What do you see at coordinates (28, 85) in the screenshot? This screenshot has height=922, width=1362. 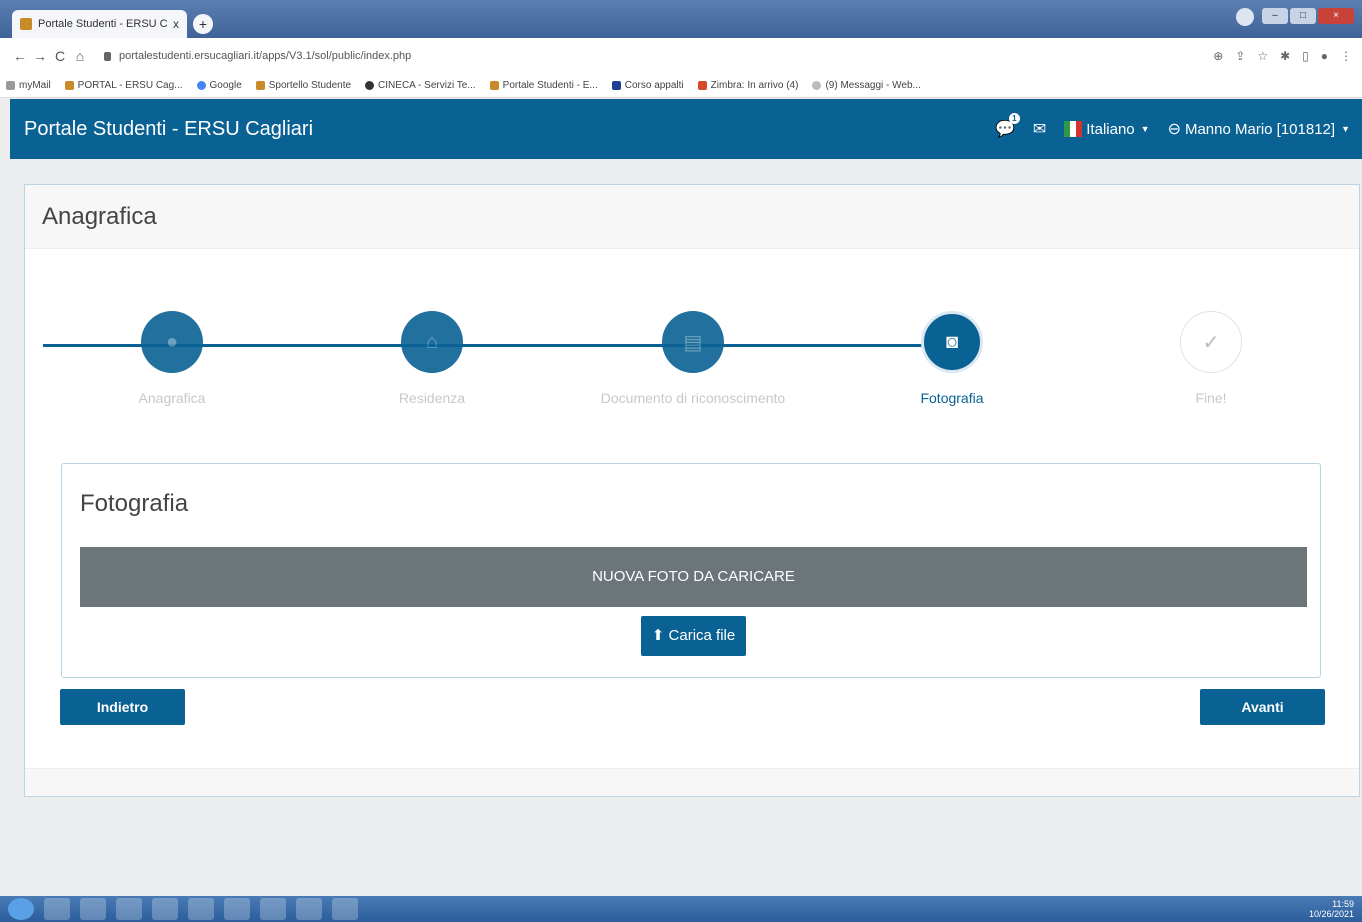 I see `bookmark-item: myMail` at bounding box center [28, 85].